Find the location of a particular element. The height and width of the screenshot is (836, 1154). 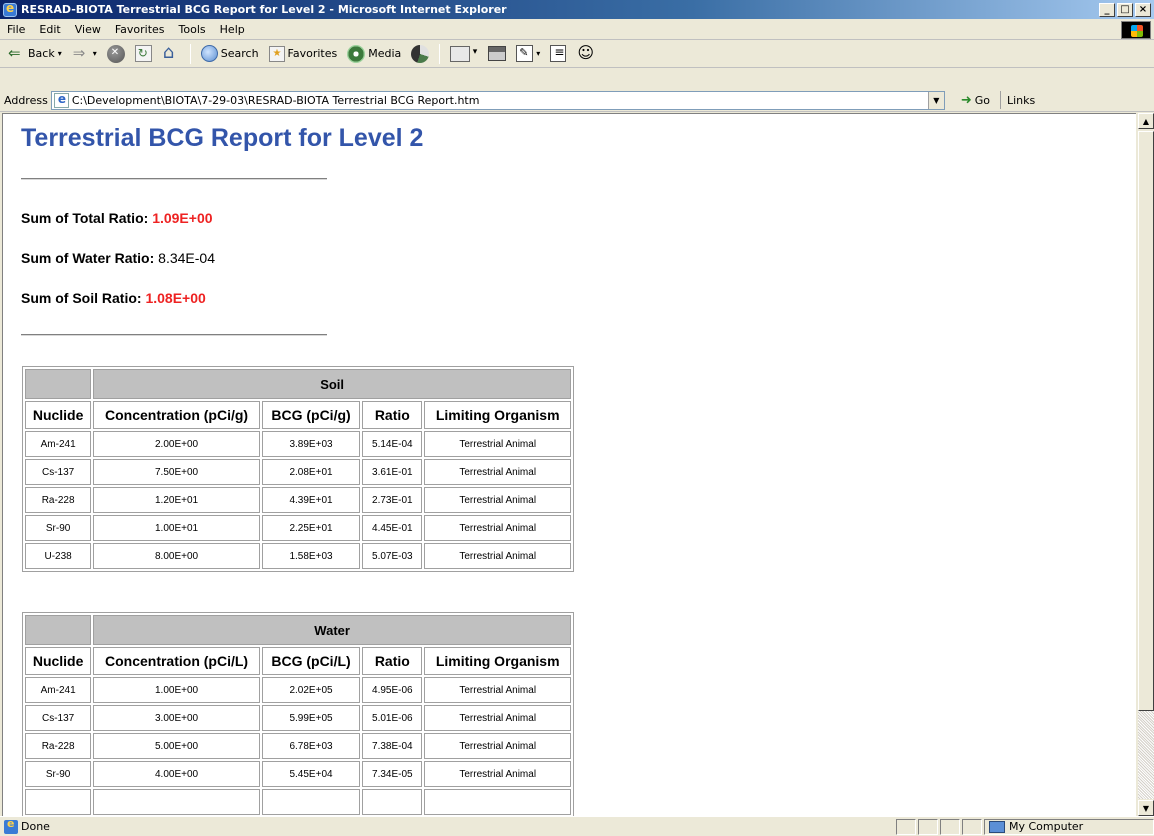

table-cell: 1.20E+01 is located at coordinates (176, 500).